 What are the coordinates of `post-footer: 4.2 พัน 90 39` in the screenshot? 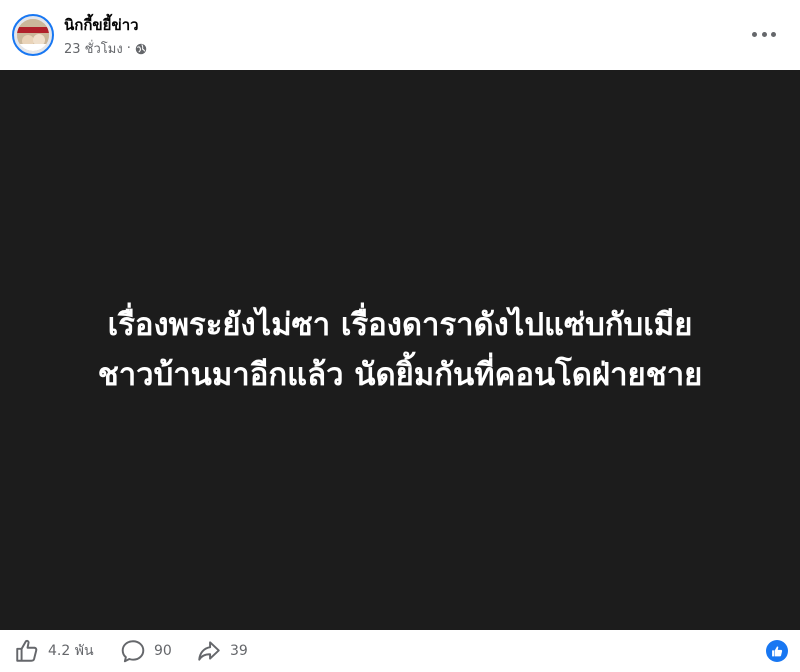 It's located at (400, 651).